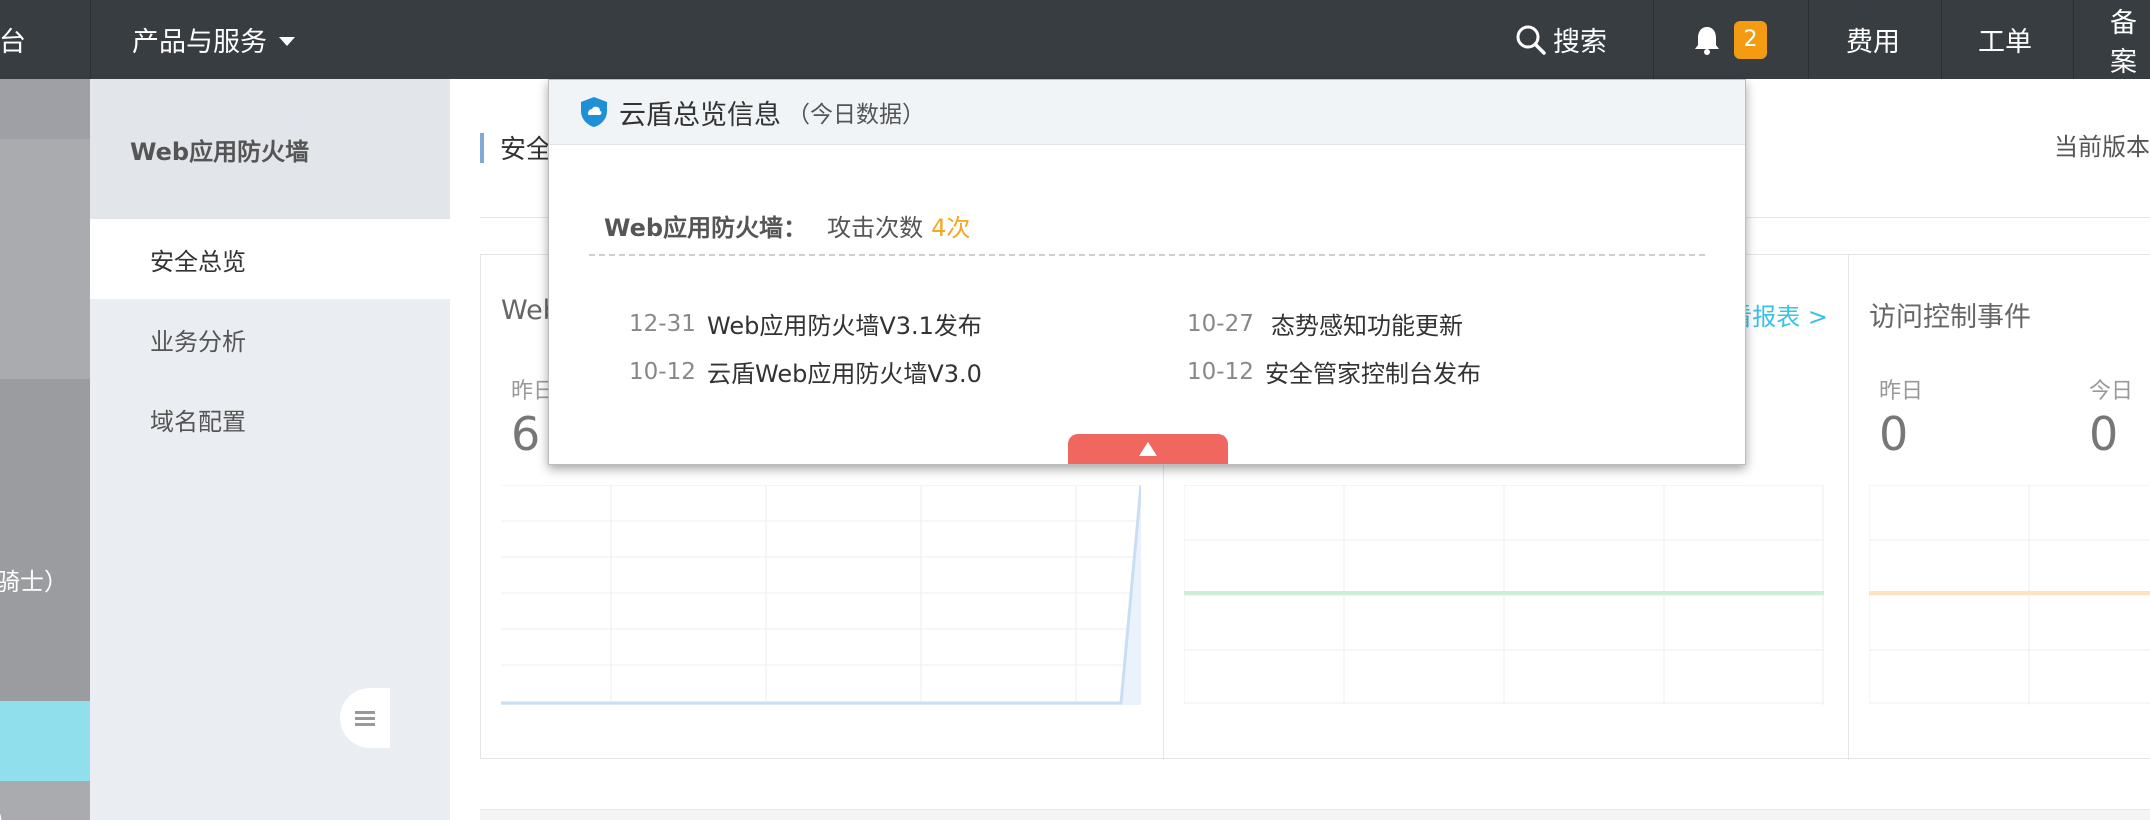 This screenshot has height=820, width=2150. I want to click on news-item: 10-27 态势感知功能更新, so click(1325, 323).